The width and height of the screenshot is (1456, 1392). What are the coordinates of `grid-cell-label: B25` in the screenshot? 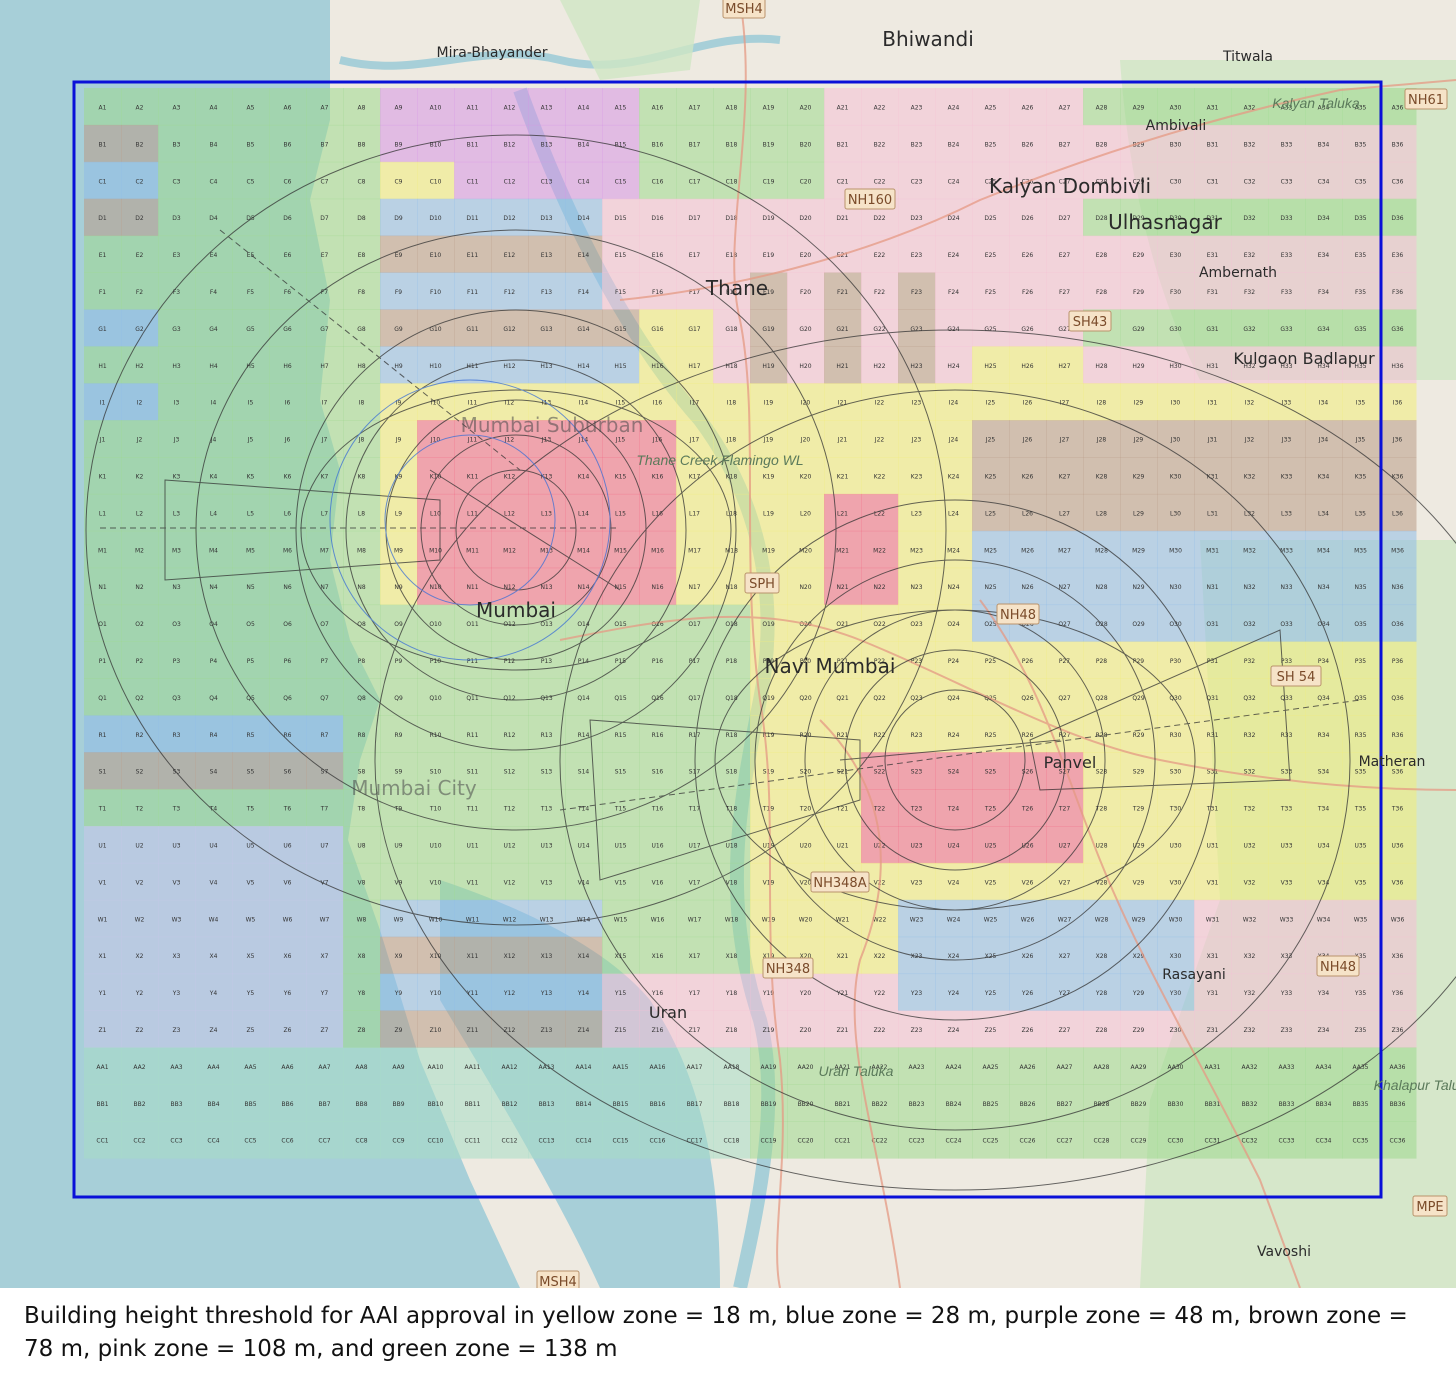 It's located at (991, 144).